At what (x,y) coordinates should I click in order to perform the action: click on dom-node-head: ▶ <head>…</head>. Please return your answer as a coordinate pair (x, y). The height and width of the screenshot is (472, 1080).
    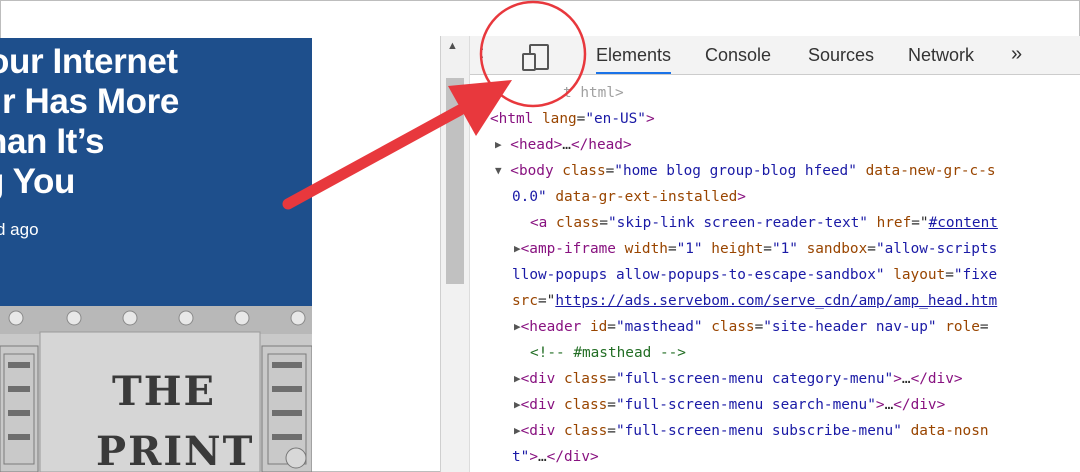
    Looking at the image, I should click on (563, 145).